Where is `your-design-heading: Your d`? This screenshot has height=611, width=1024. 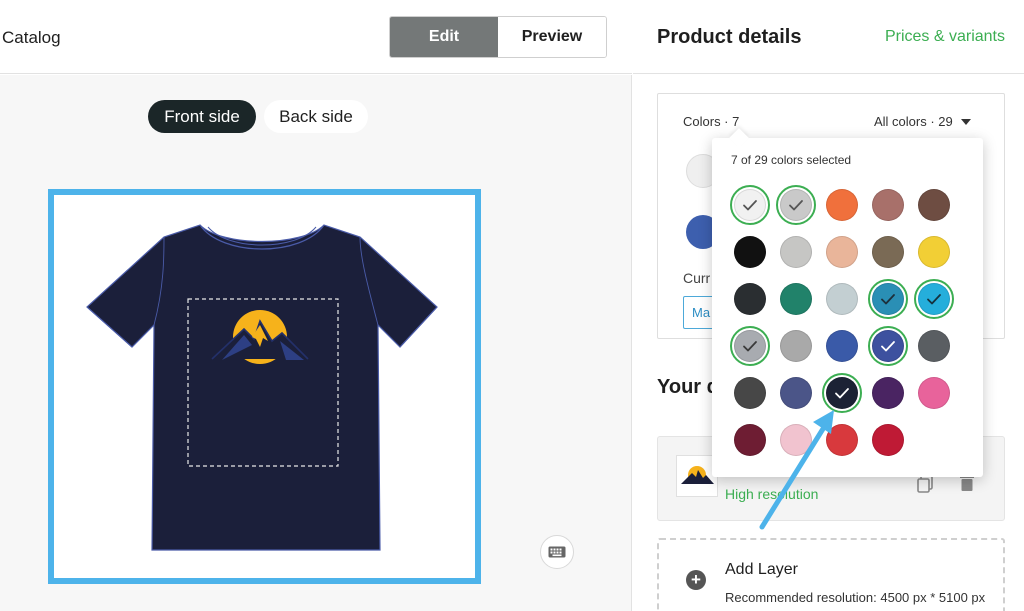
your-design-heading: Your d is located at coordinates (687, 387).